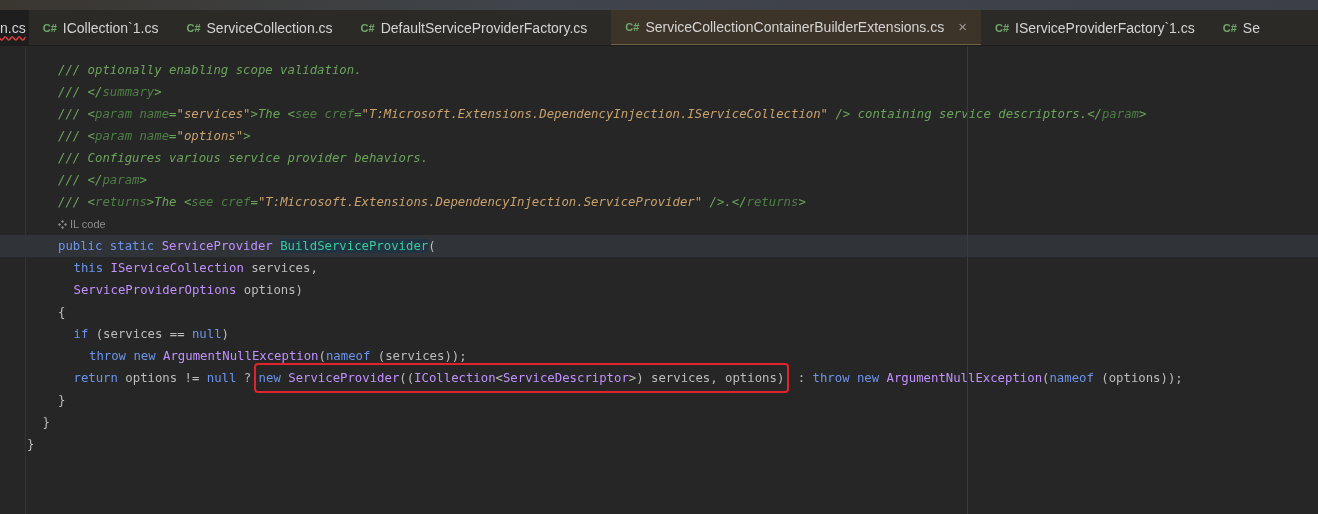 The image size is (1318, 514). I want to click on code-line: throw new ArgumentNullException(nameof (services));, so click(278, 356).